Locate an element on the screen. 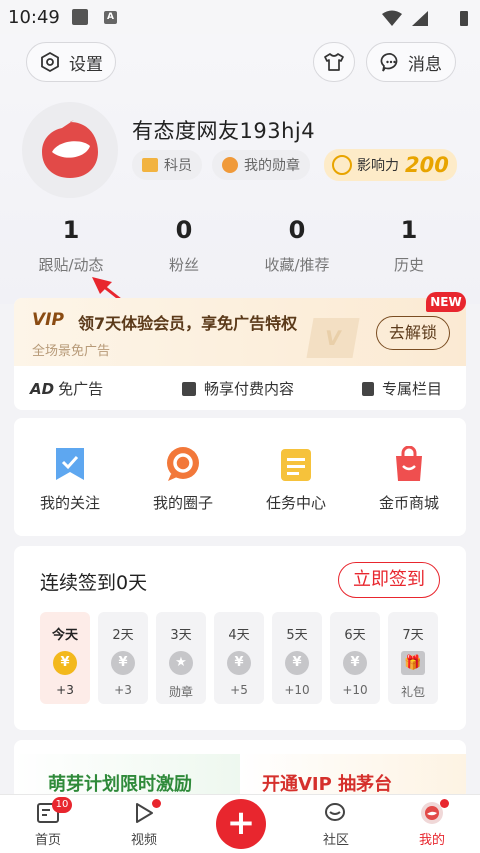  hexagon-gear-icon is located at coordinates (50, 62).